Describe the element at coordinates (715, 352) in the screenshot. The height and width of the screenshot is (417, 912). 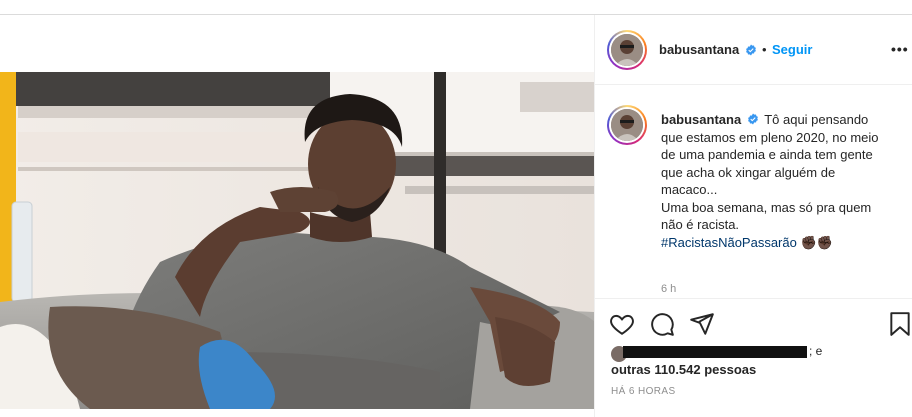
I see `redacted-username` at that location.